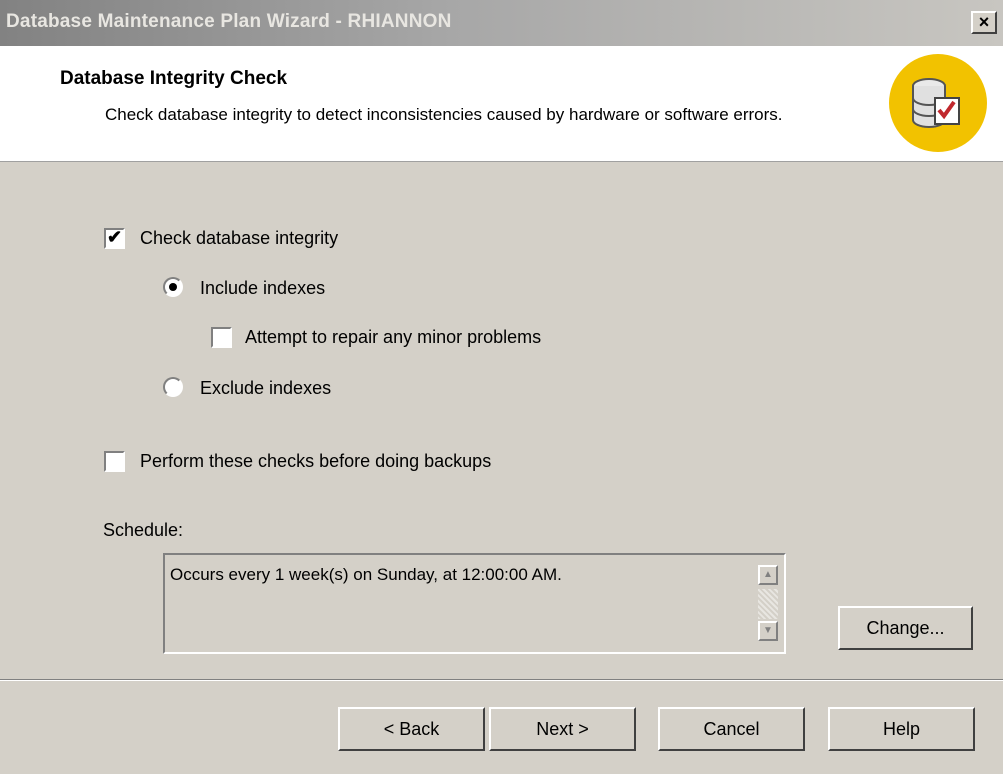 This screenshot has width=1003, height=774. What do you see at coordinates (173, 387) in the screenshot?
I see `exclude-indexes-radio` at bounding box center [173, 387].